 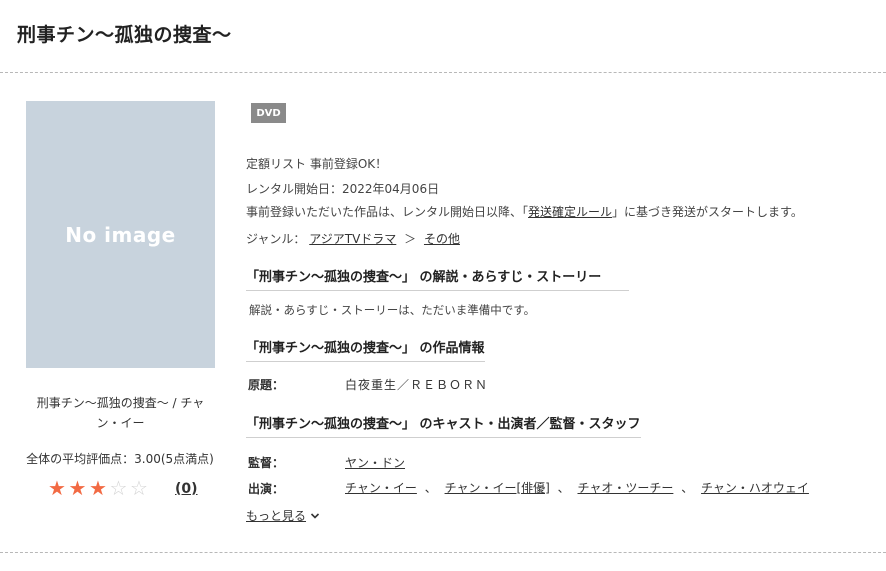 I want to click on review-count-link: (0), so click(x=186, y=489).